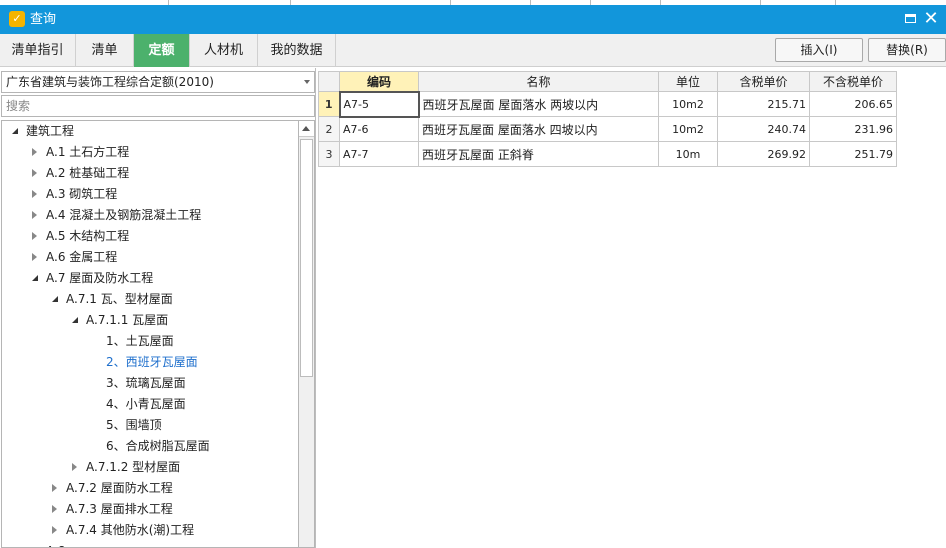 Image resolution: width=946 pixels, height=548 pixels. What do you see at coordinates (763, 154) in the screenshot?
I see `tax-price-cell: 269.92` at bounding box center [763, 154].